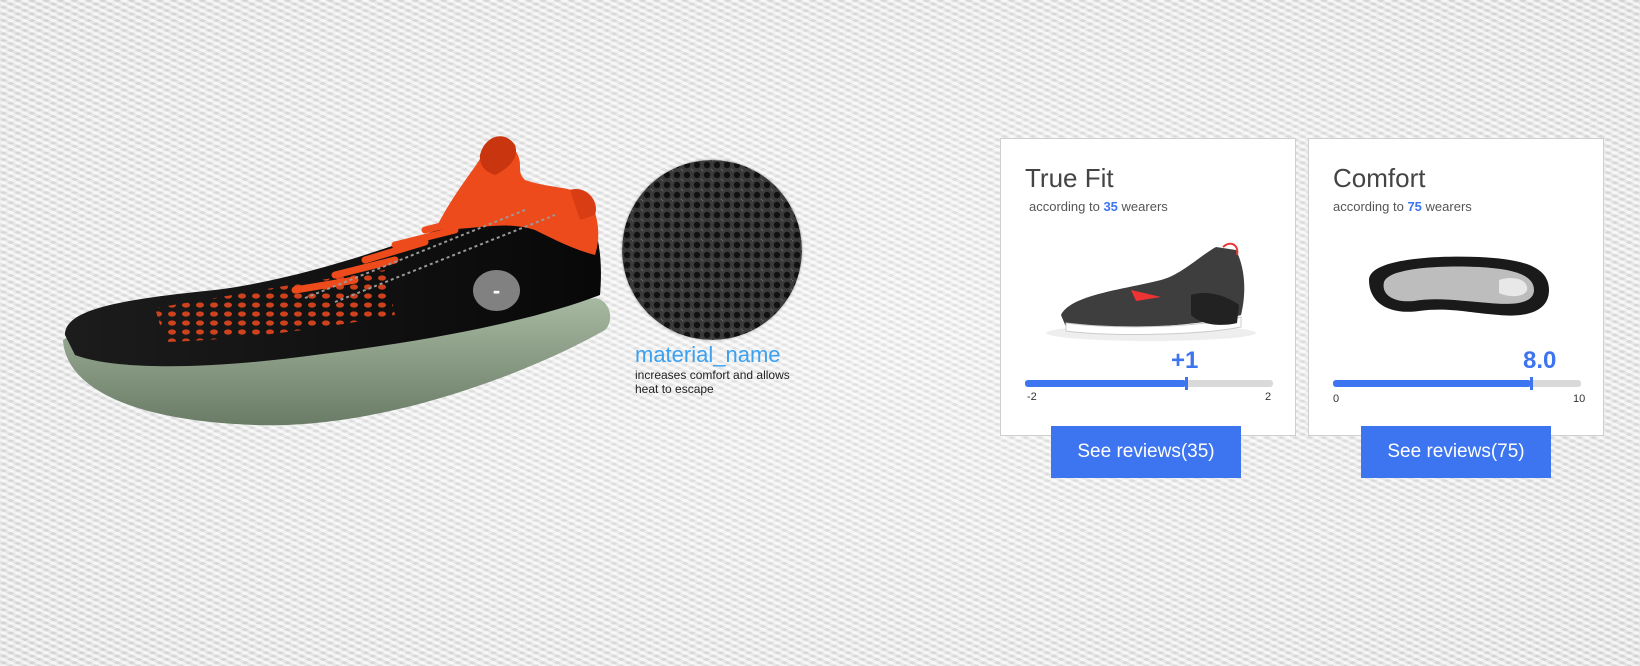 The image size is (1640, 666). Describe the element at coordinates (1402, 206) in the screenshot. I see `card-subtitle: according to 75 wearers` at that location.